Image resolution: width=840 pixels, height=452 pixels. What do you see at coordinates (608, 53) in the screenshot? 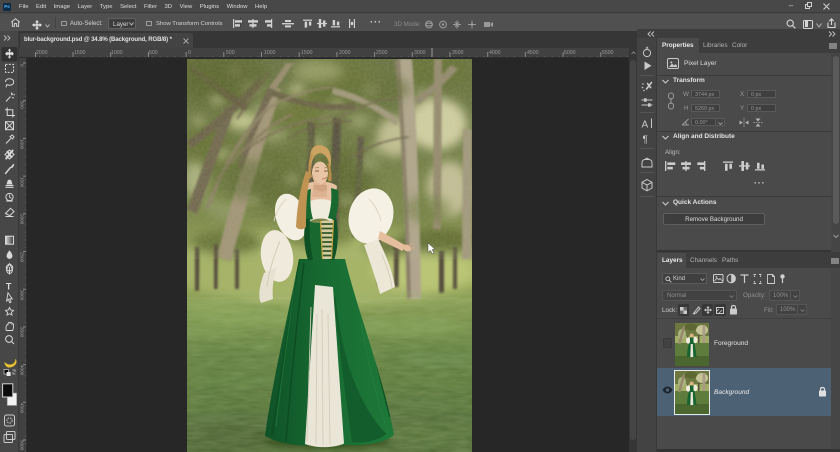
I see `svg-text: 5500` at bounding box center [608, 53].